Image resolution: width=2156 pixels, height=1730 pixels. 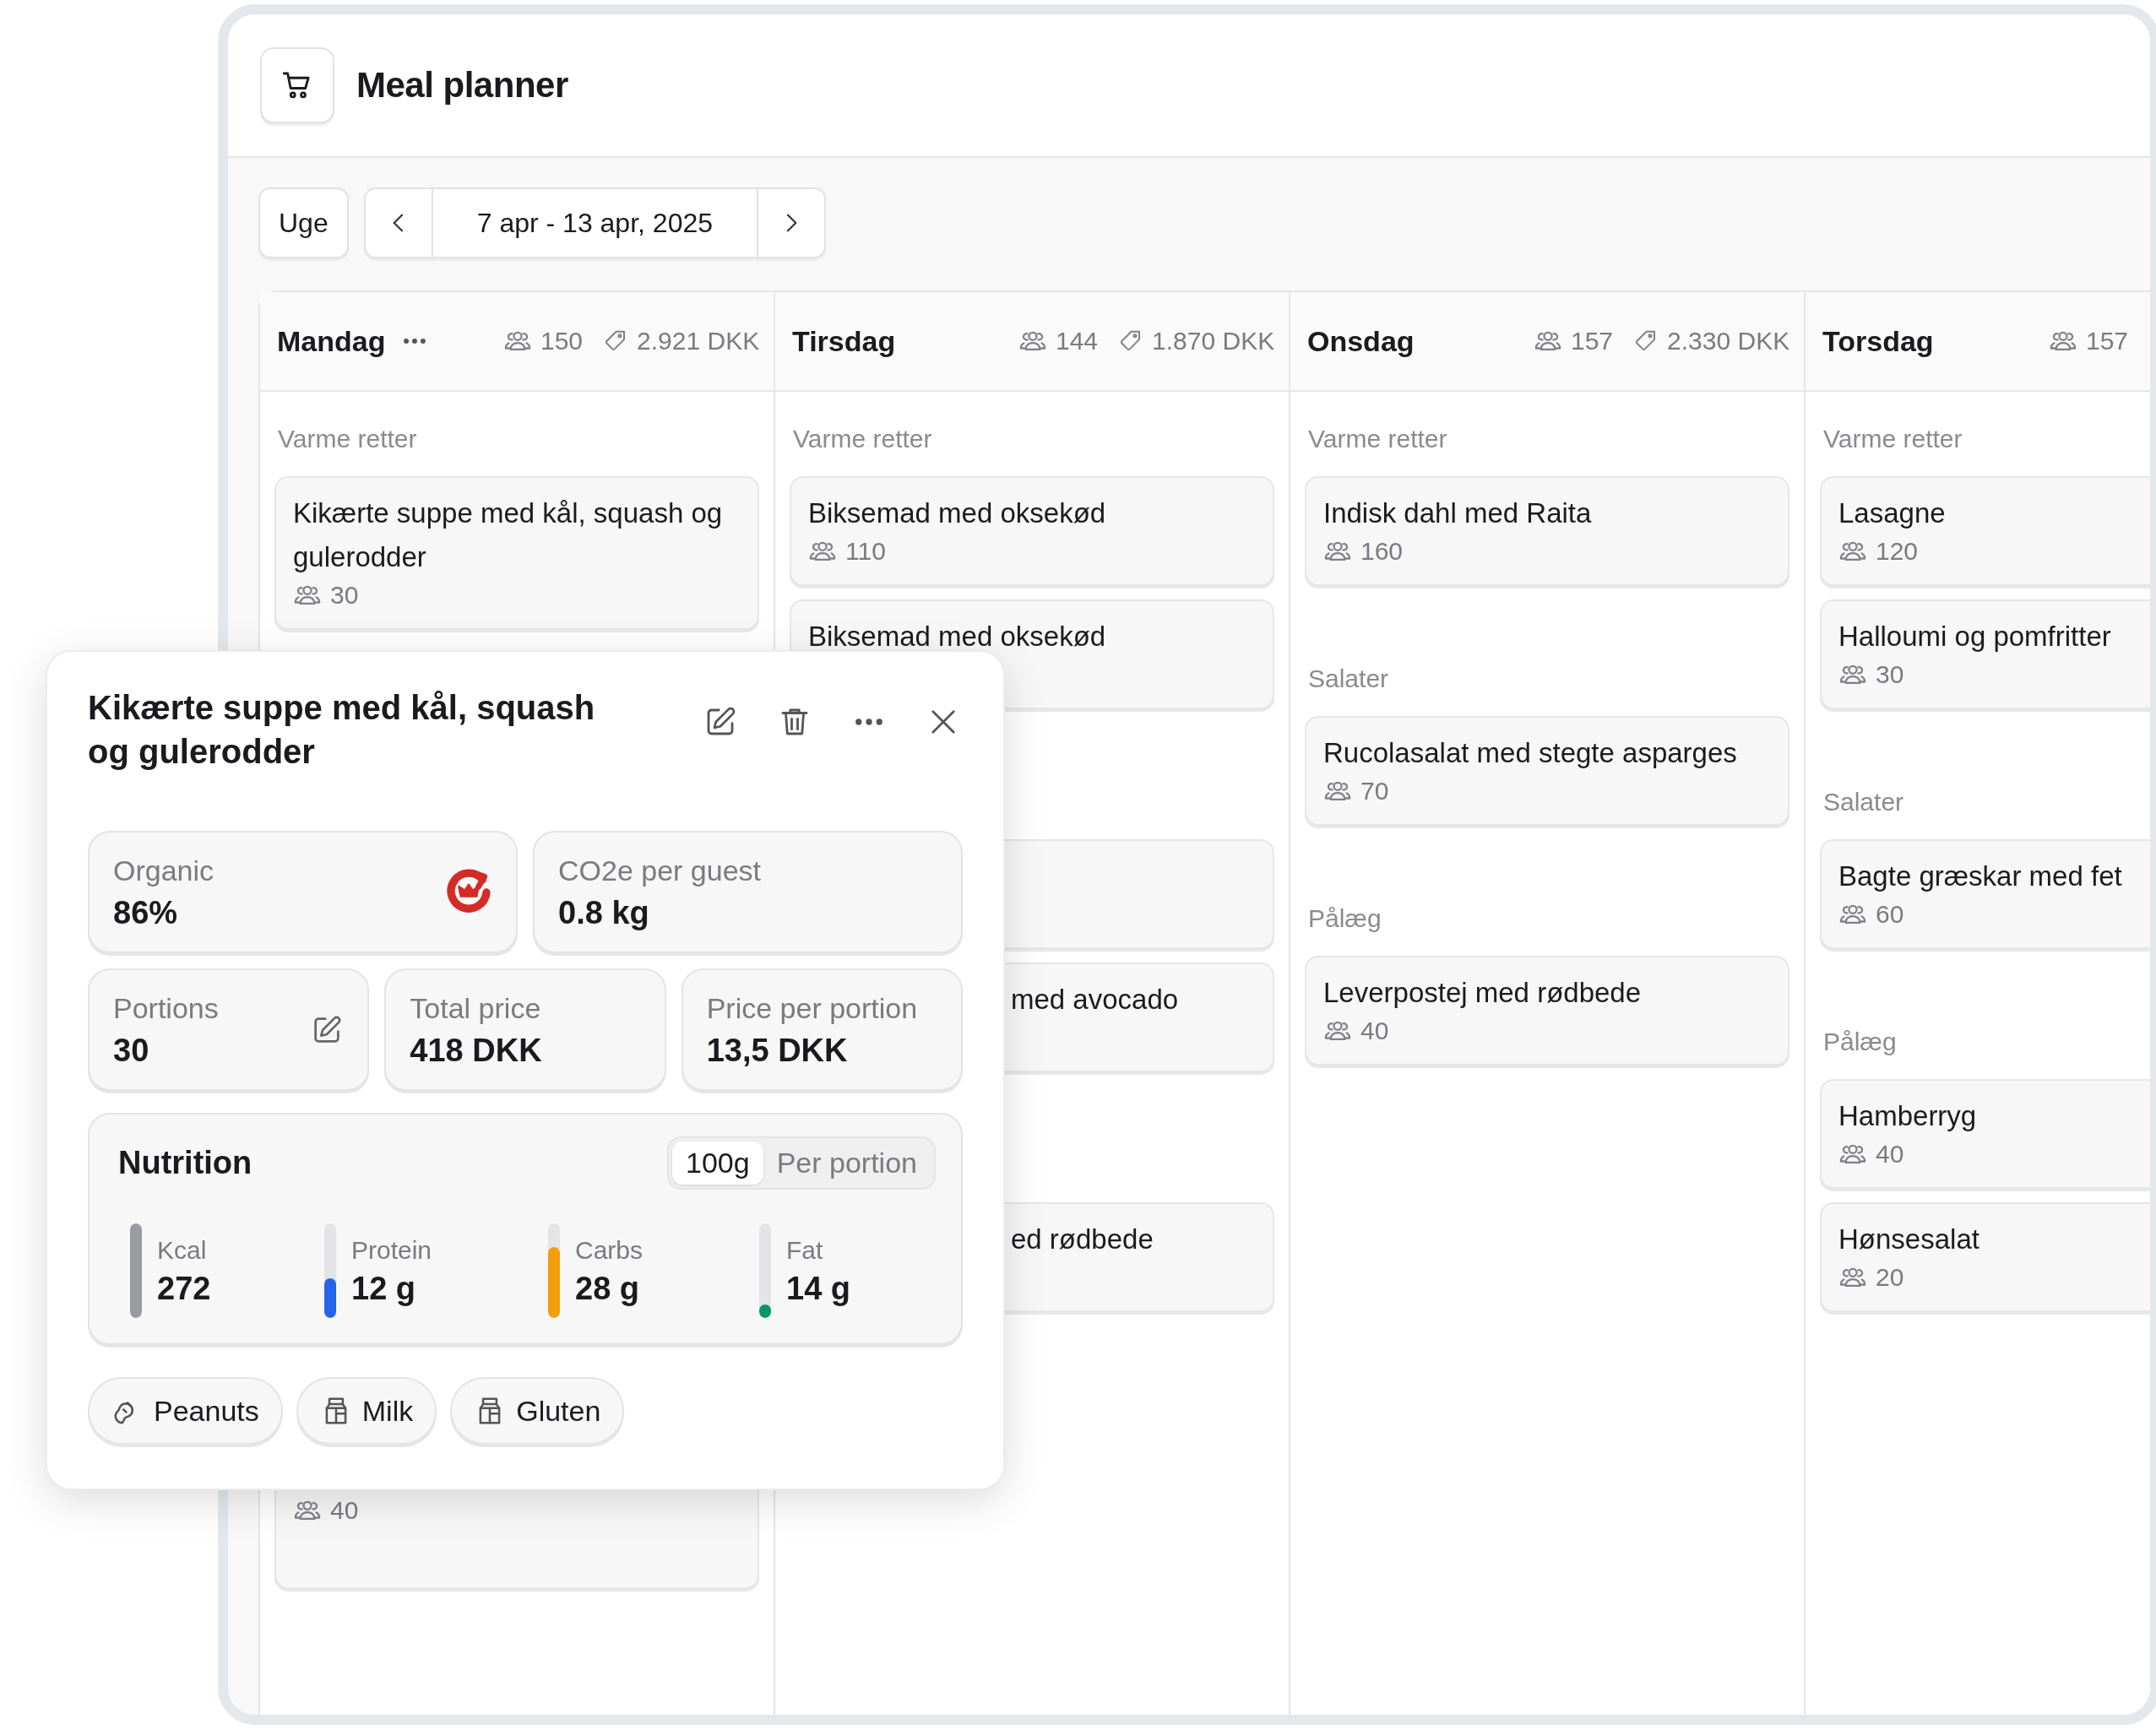 What do you see at coordinates (1892, 513) in the screenshot?
I see `dish-title: Lasagne` at bounding box center [1892, 513].